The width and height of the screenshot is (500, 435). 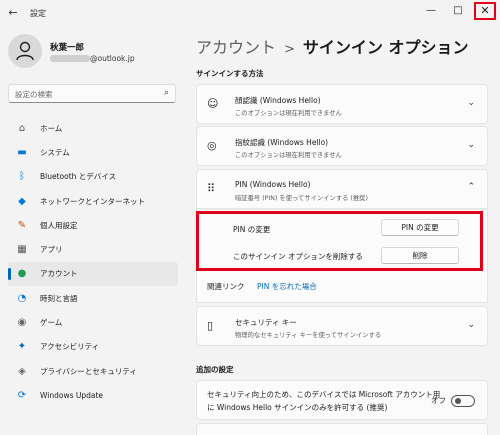 I want to click on usb-key-icon: ▯, so click(x=210, y=325).